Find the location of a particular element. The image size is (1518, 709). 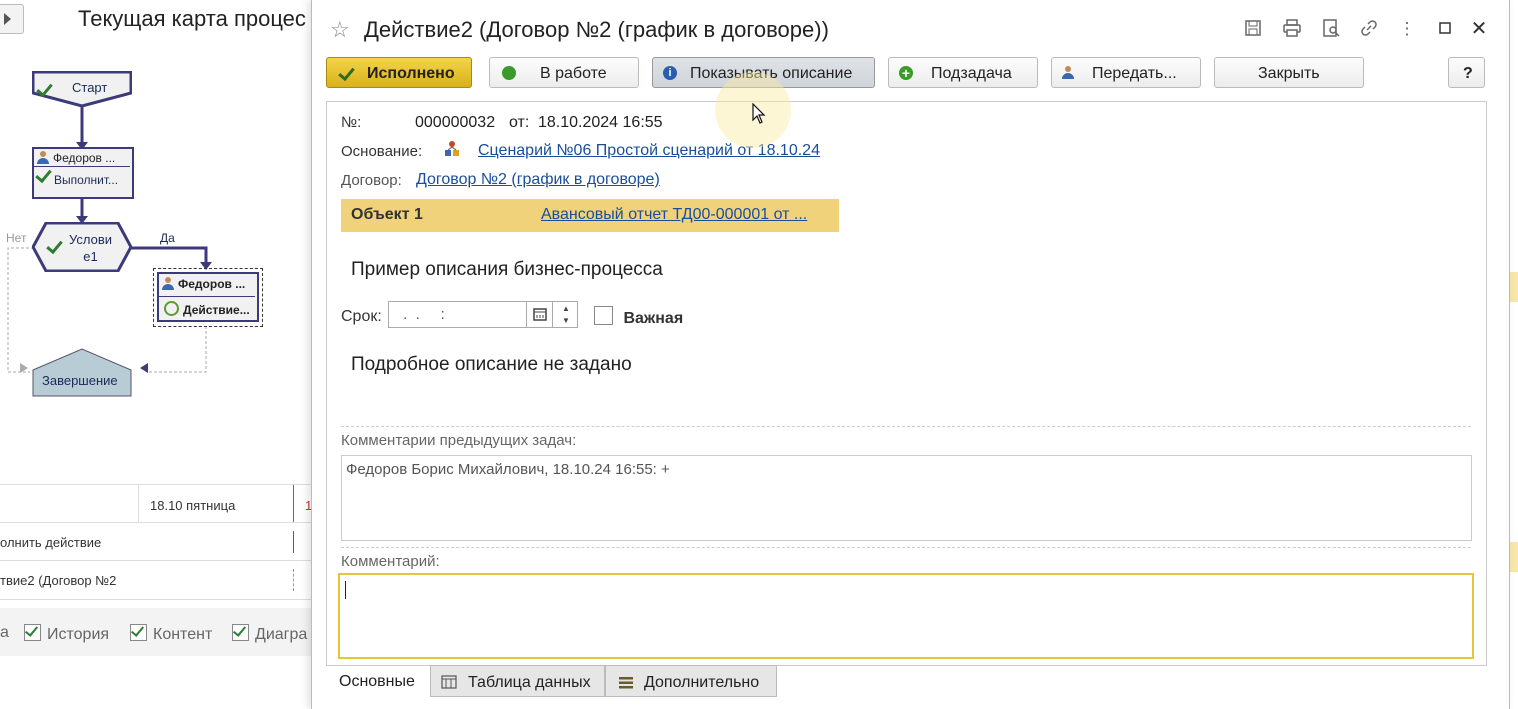

in-work-label: В работе is located at coordinates (573, 73).